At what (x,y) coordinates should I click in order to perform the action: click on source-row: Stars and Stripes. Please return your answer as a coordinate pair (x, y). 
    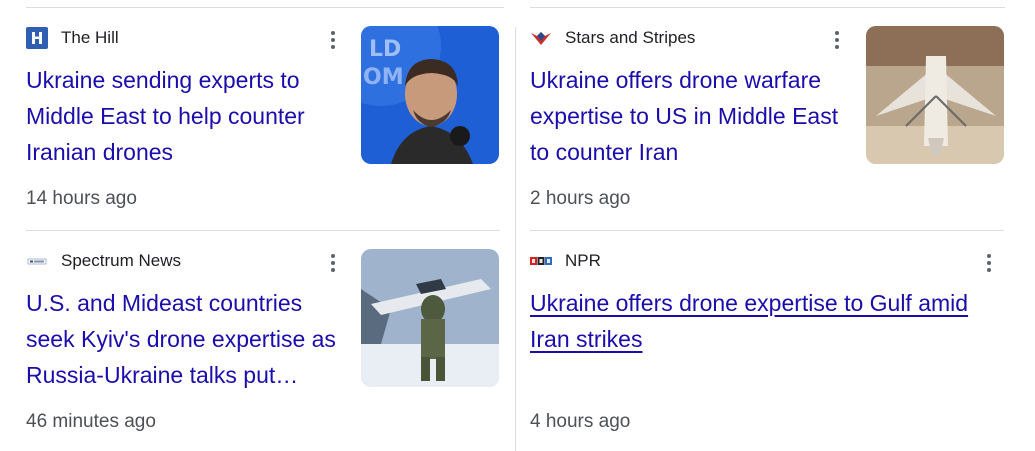
    Looking at the image, I should click on (612, 38).